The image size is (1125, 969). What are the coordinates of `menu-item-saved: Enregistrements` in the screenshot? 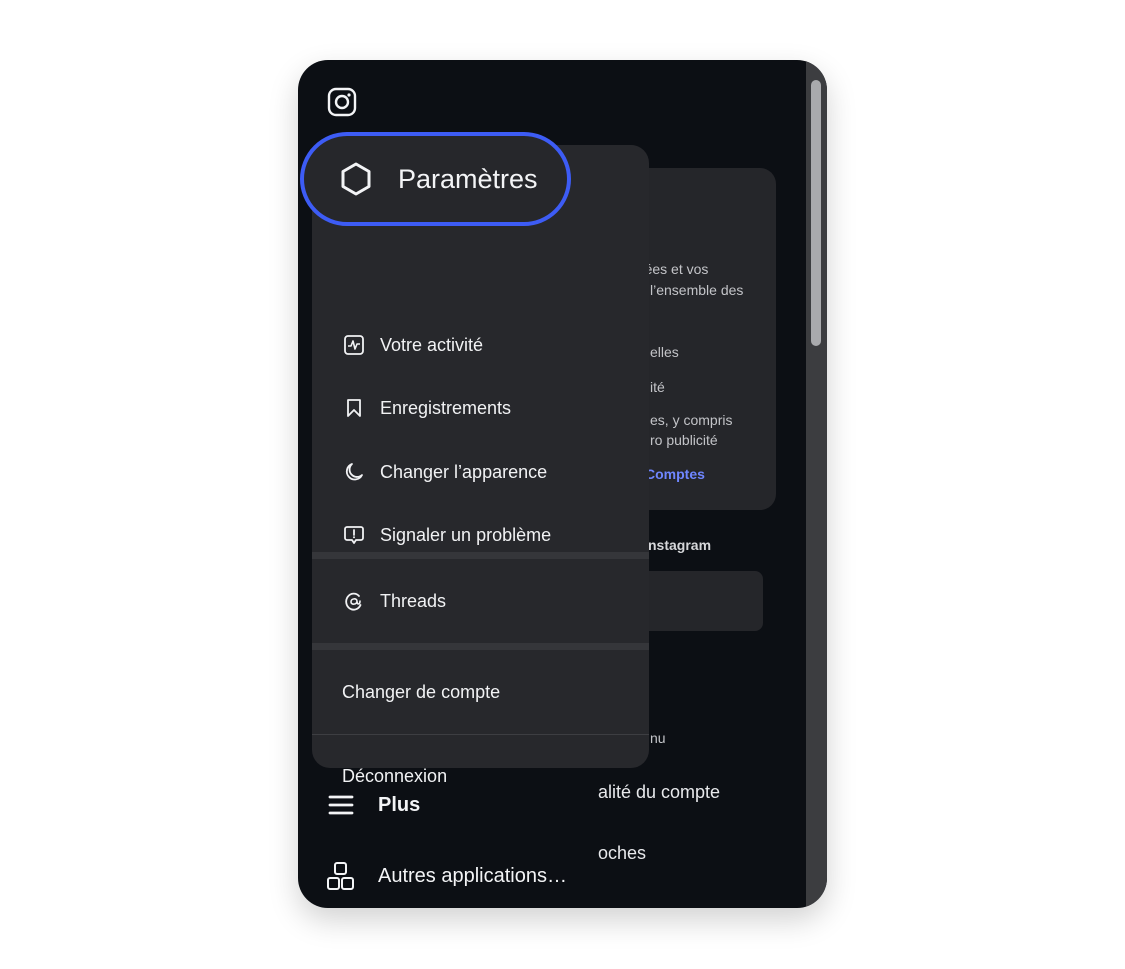 It's located at (480, 408).